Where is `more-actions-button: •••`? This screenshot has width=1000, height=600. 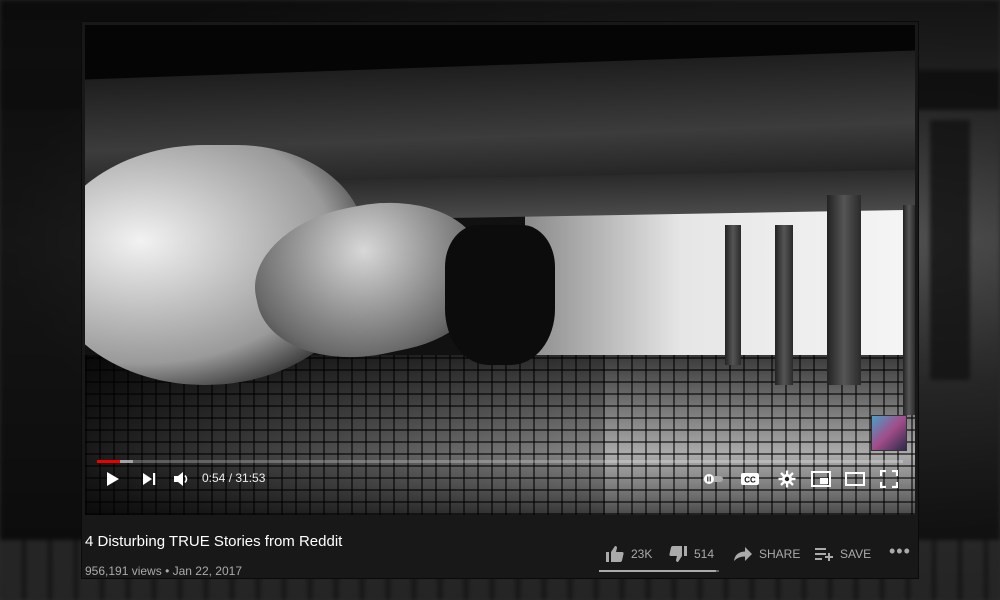 more-actions-button: ••• is located at coordinates (899, 552).